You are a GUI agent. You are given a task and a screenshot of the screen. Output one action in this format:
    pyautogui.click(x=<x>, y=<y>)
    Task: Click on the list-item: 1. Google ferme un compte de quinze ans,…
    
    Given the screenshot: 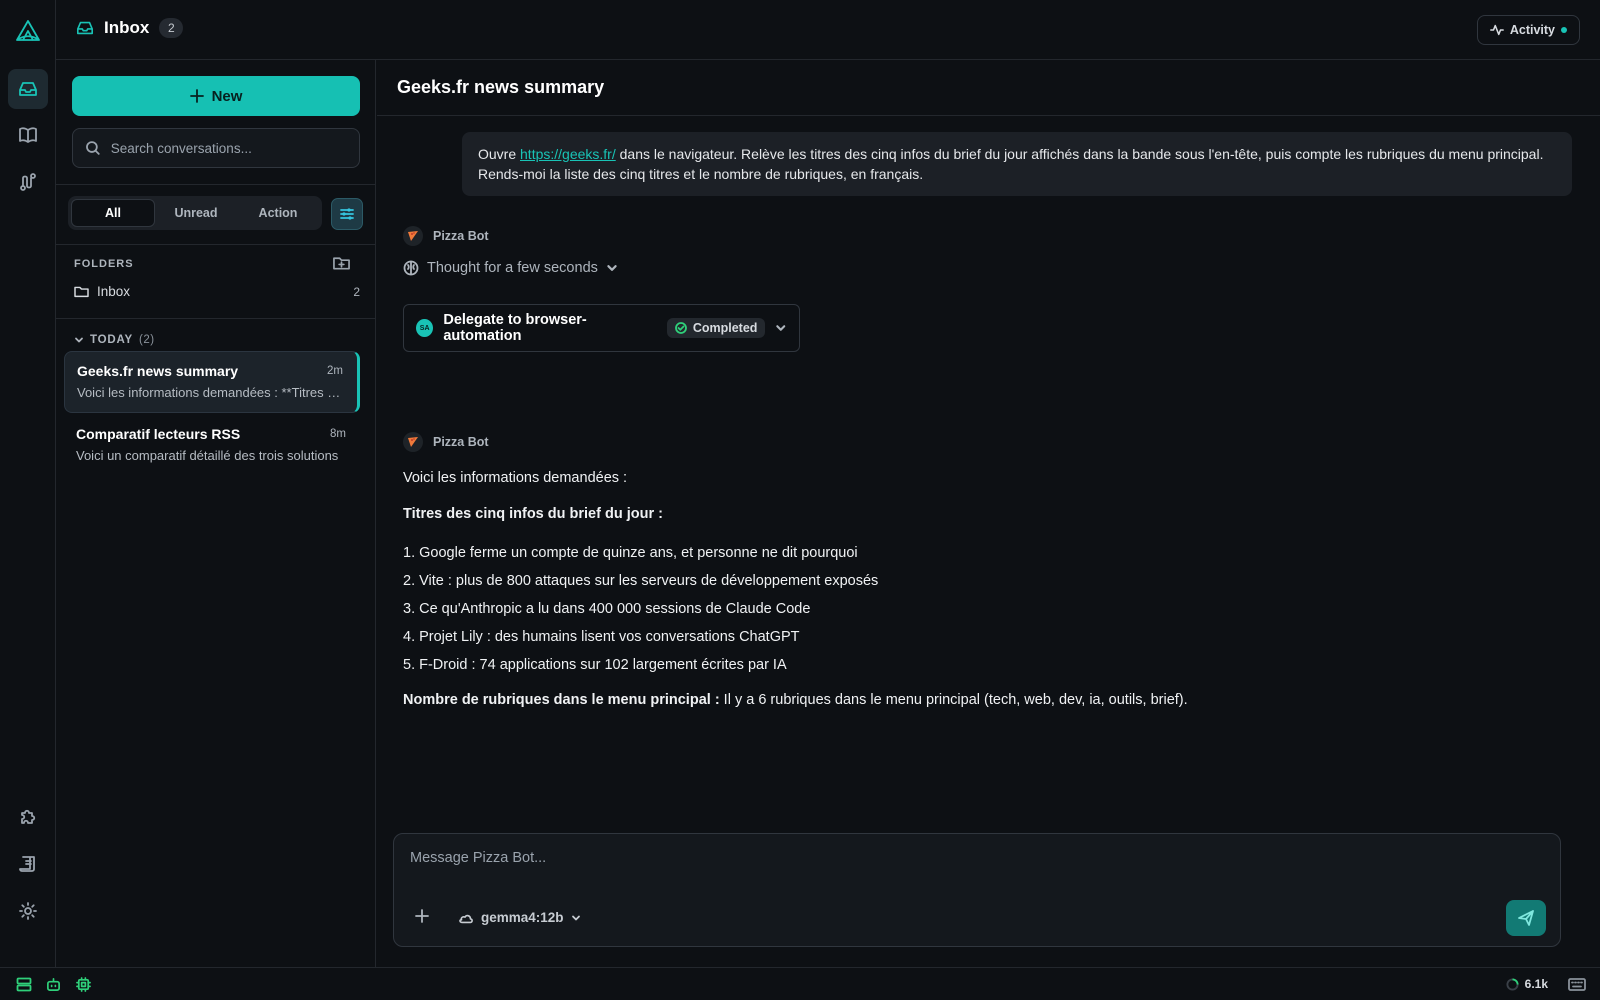 What is the action you would take?
    pyautogui.click(x=630, y=553)
    